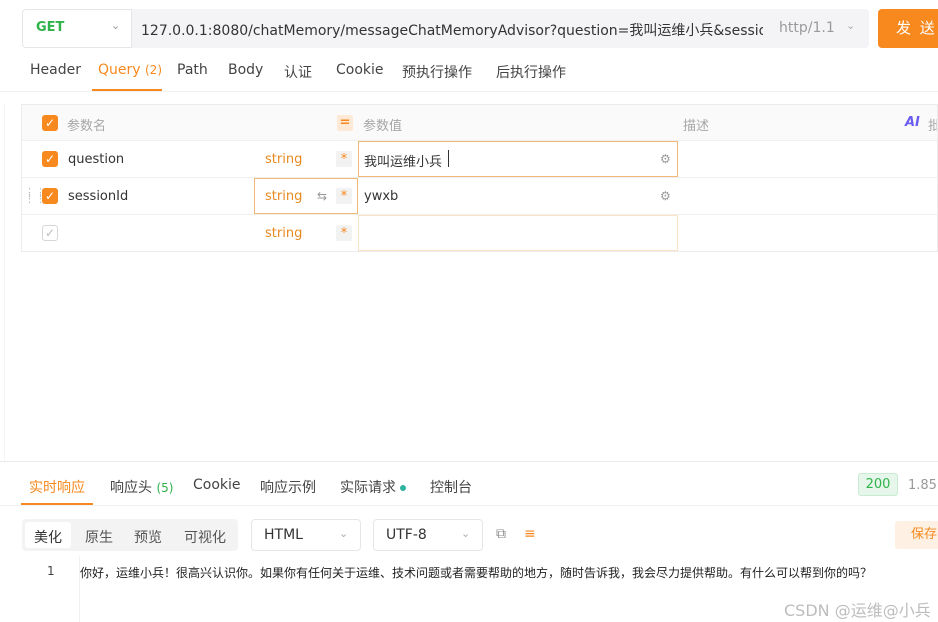 This screenshot has height=622, width=938. I want to click on tab-response-example: 响应示例, so click(288, 487).